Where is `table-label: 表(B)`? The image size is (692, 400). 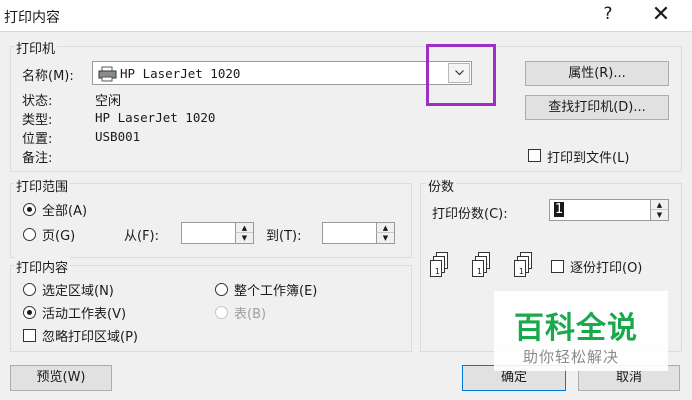
table-label: 表(B) is located at coordinates (250, 314).